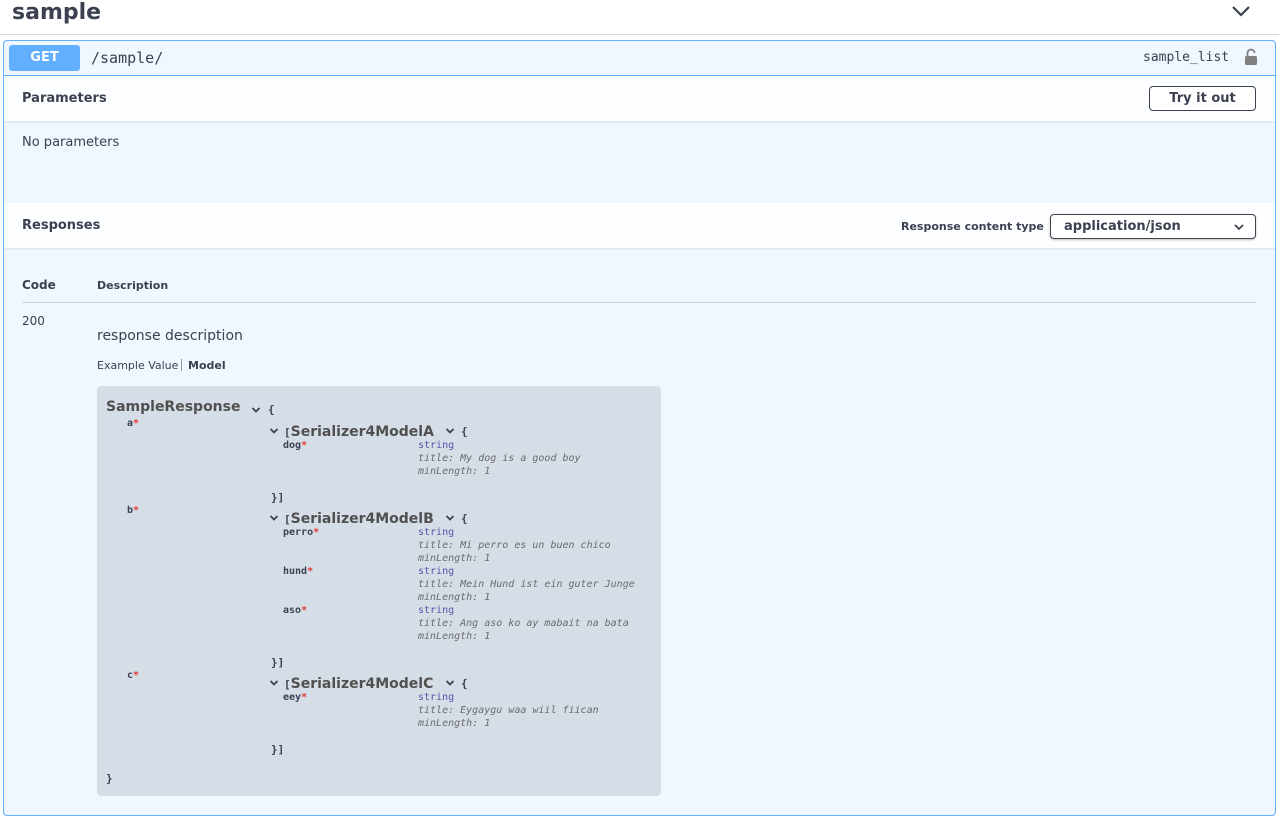  I want to click on model-name: SampleResponse, so click(173, 407).